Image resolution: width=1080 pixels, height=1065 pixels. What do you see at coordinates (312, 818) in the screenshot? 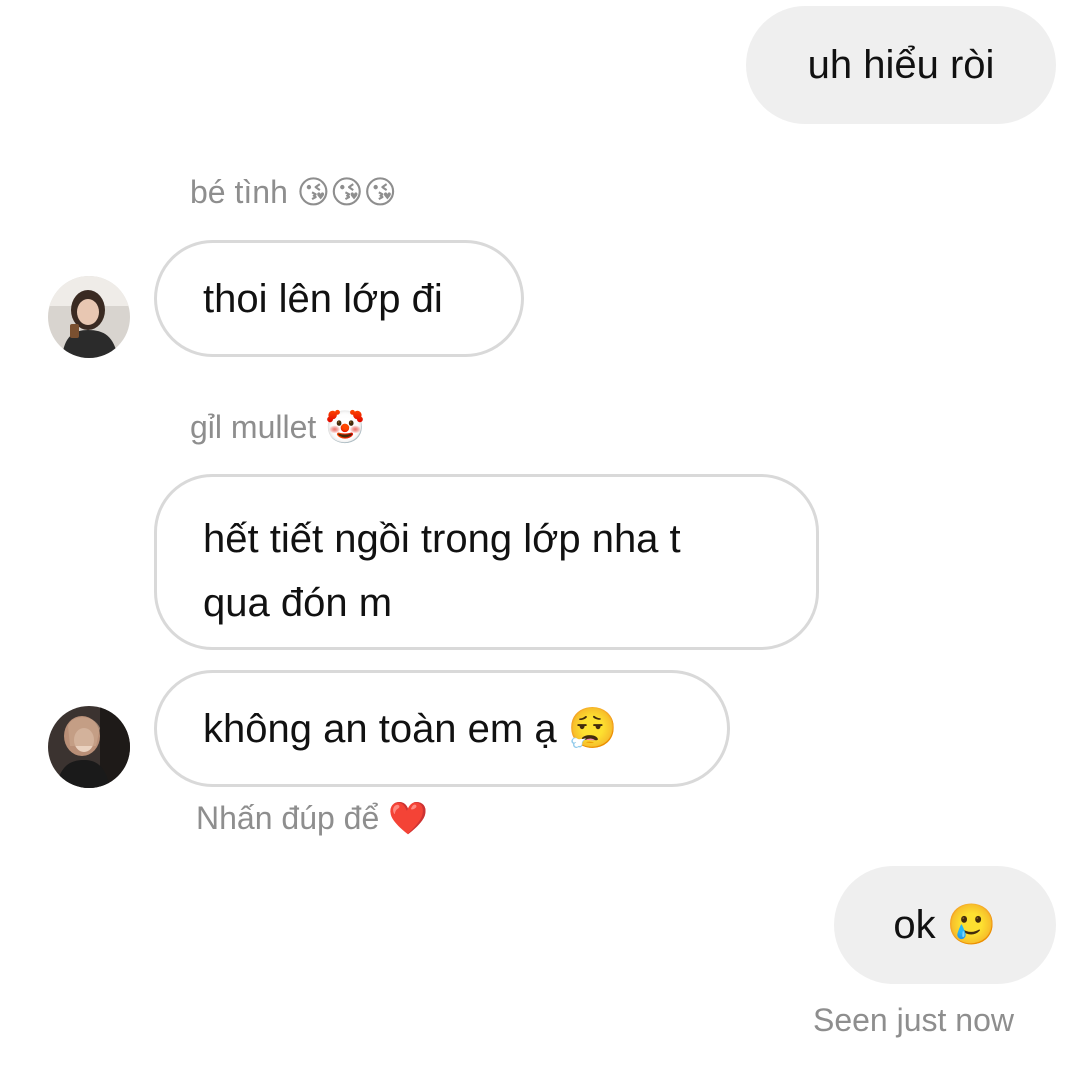
I see `double-tap-hint: Nhấn đúp để ❤️` at bounding box center [312, 818].